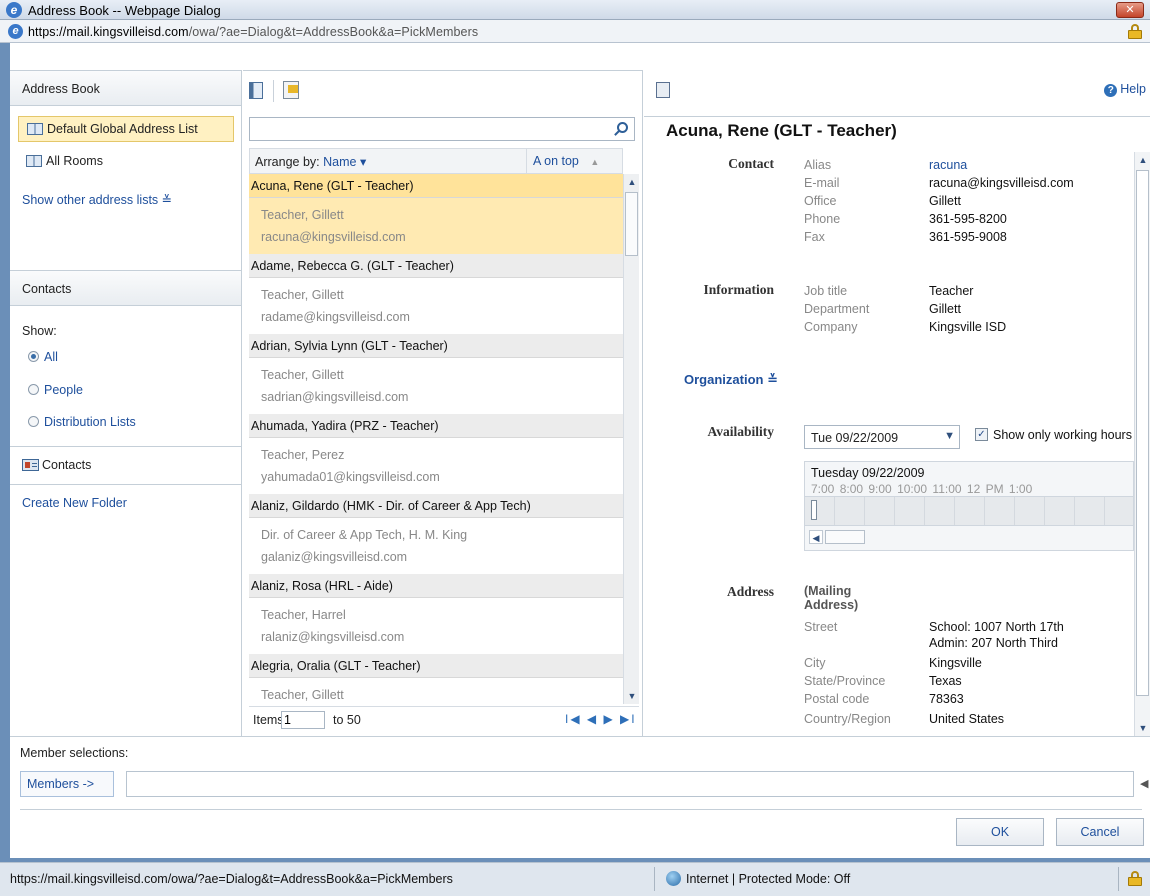  Describe the element at coordinates (818, 165) in the screenshot. I see `alias-label: Alias` at that location.